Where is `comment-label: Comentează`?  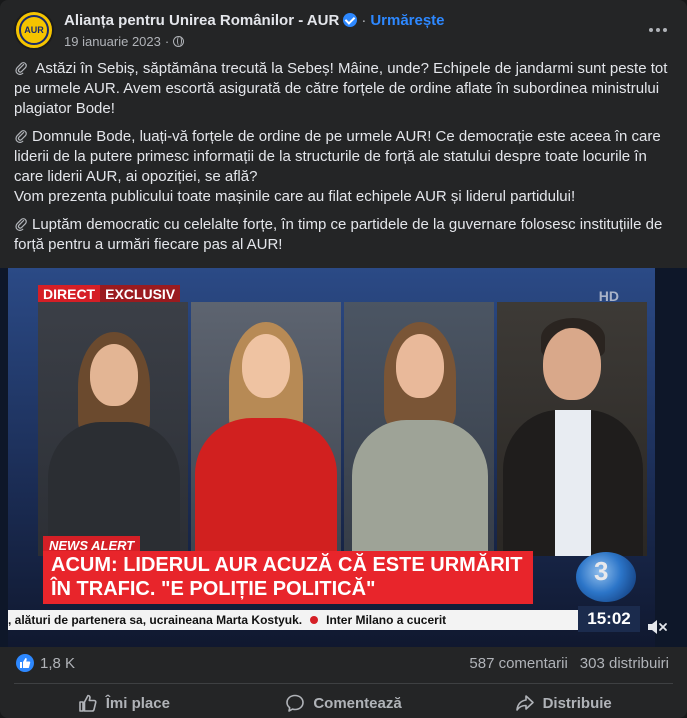
comment-label: Comentează is located at coordinates (357, 703).